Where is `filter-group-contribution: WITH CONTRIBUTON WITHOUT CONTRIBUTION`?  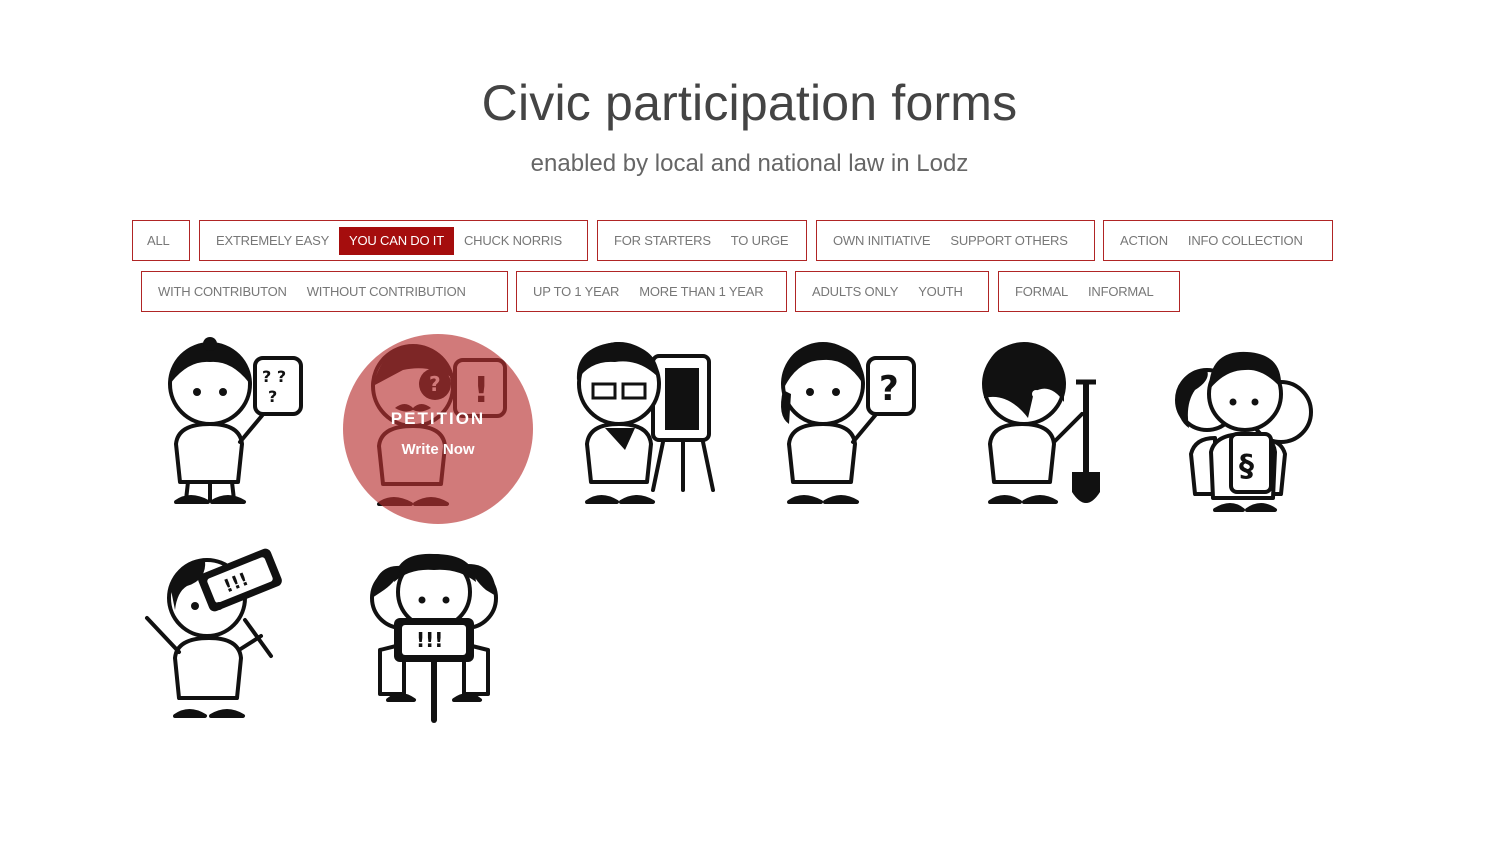 filter-group-contribution: WITH CONTRIBUTON WITHOUT CONTRIBUTION is located at coordinates (324, 291).